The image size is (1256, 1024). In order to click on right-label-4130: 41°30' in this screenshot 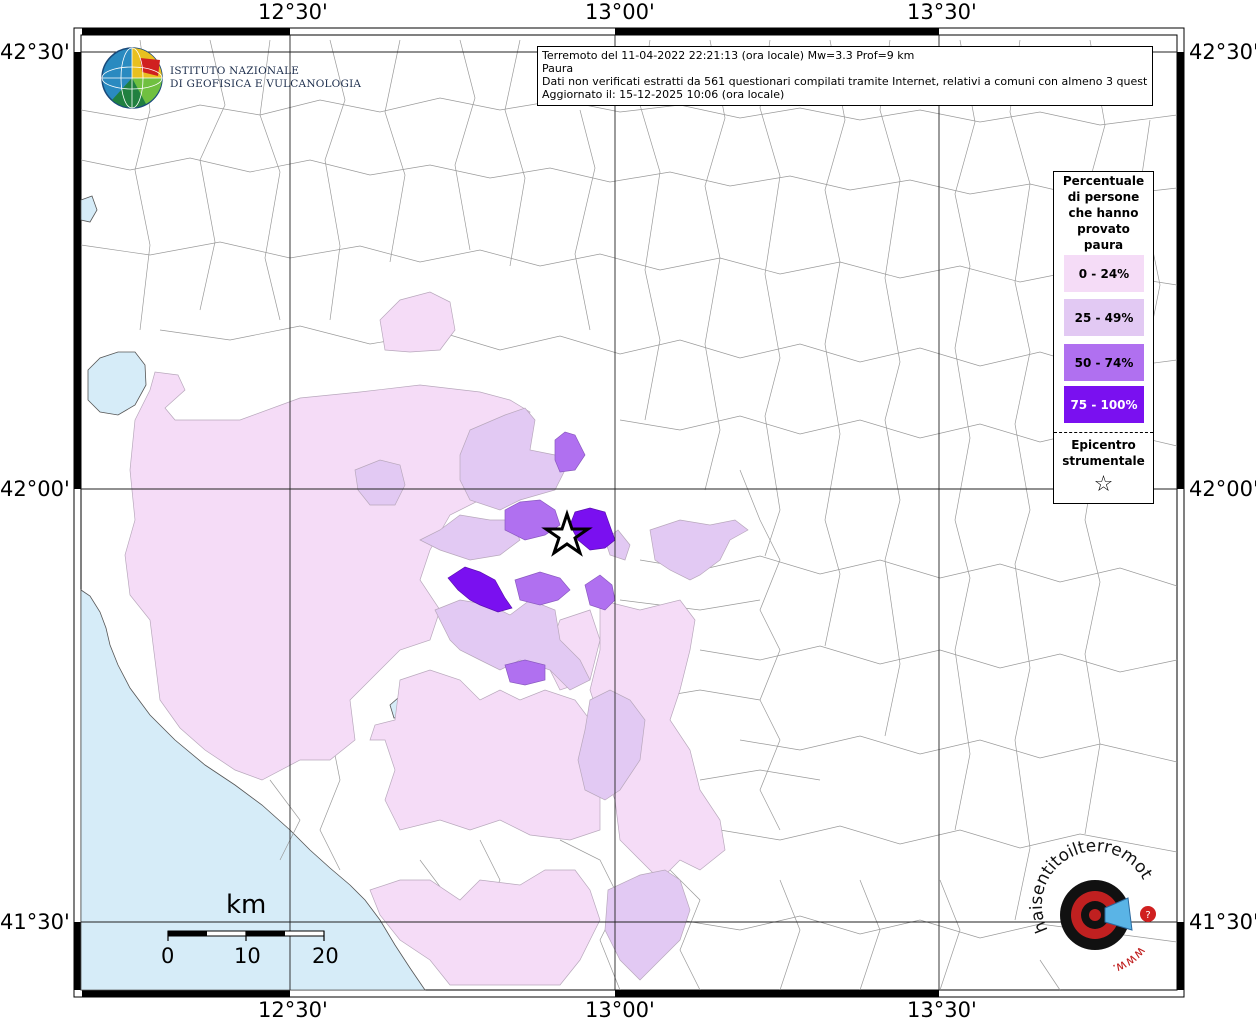, I will do `click(1222, 922)`.